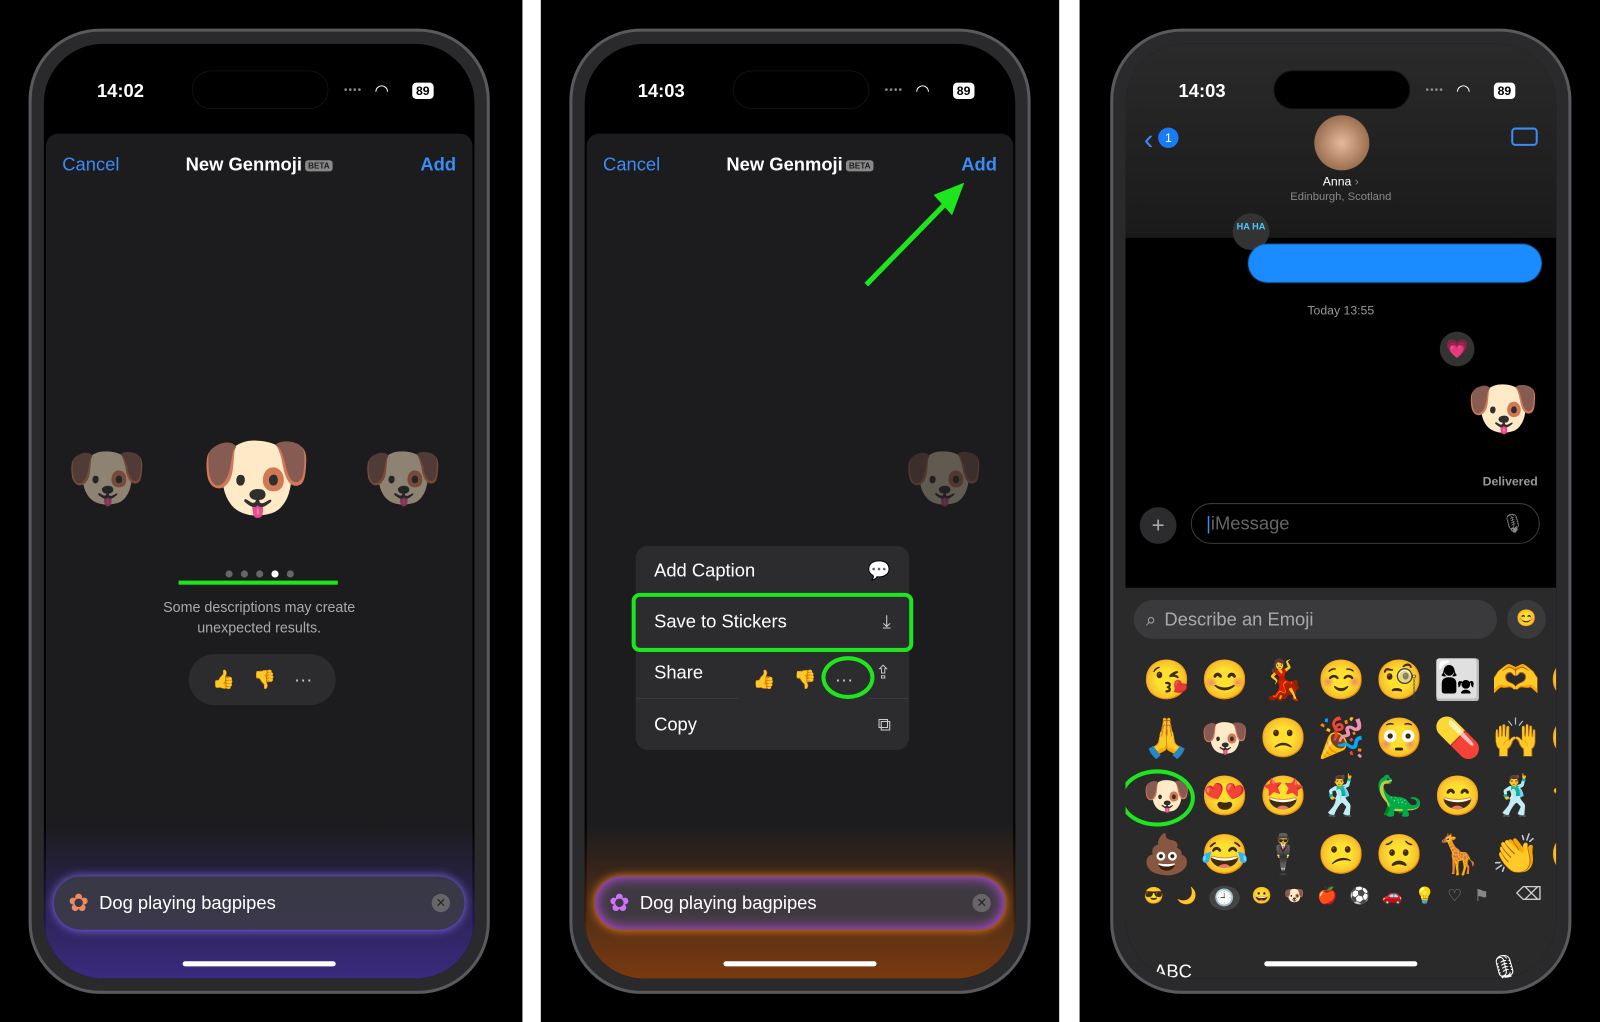 The height and width of the screenshot is (1022, 1600). I want to click on menu-item: Save to Stickers ⤓, so click(772, 622).